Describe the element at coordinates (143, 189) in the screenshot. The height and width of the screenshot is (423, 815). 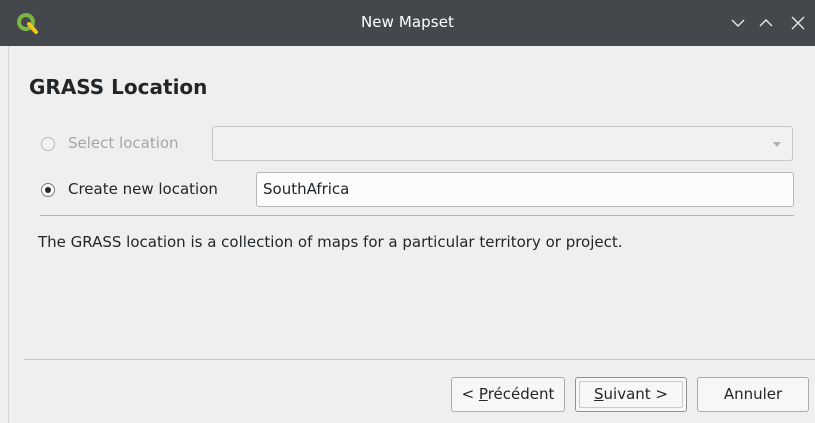
I see `create-location-label: Create new location` at that location.